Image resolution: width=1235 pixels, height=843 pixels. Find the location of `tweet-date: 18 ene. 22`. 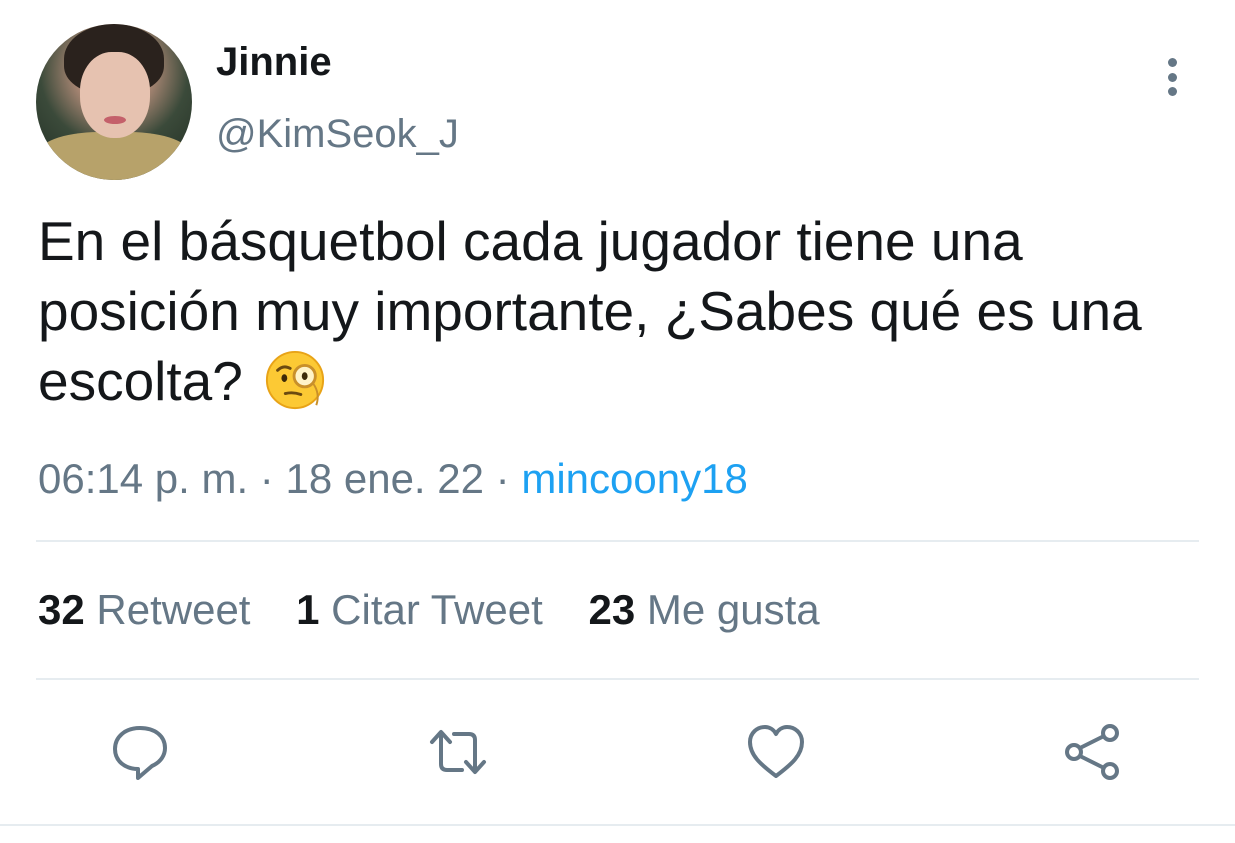

tweet-date: 18 ene. 22 is located at coordinates (384, 478).